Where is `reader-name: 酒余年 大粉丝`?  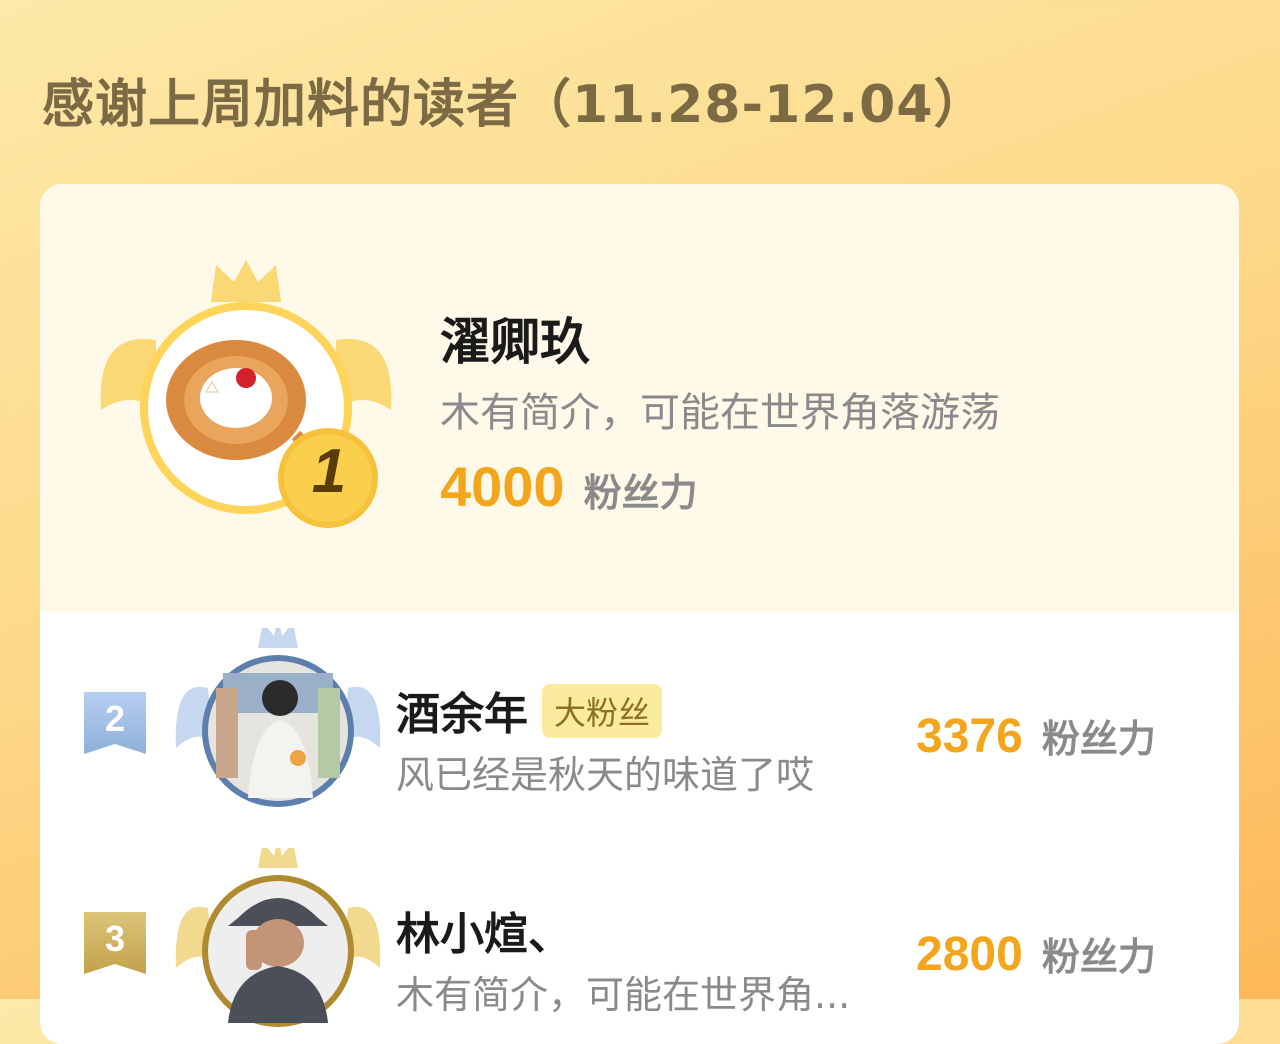
reader-name: 酒余年 大粉丝 is located at coordinates (529, 711).